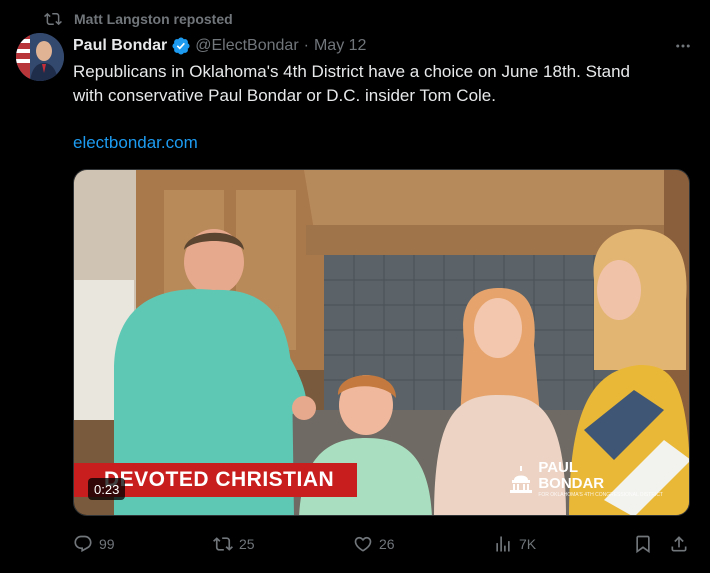 The image size is (710, 573). I want to click on watermark-title: PAUL, so click(558, 467).